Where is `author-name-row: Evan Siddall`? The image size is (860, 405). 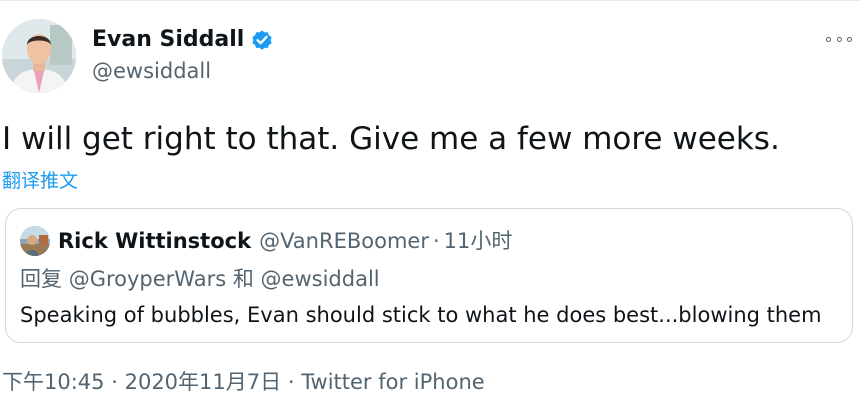
author-name-row: Evan Siddall is located at coordinates (183, 40).